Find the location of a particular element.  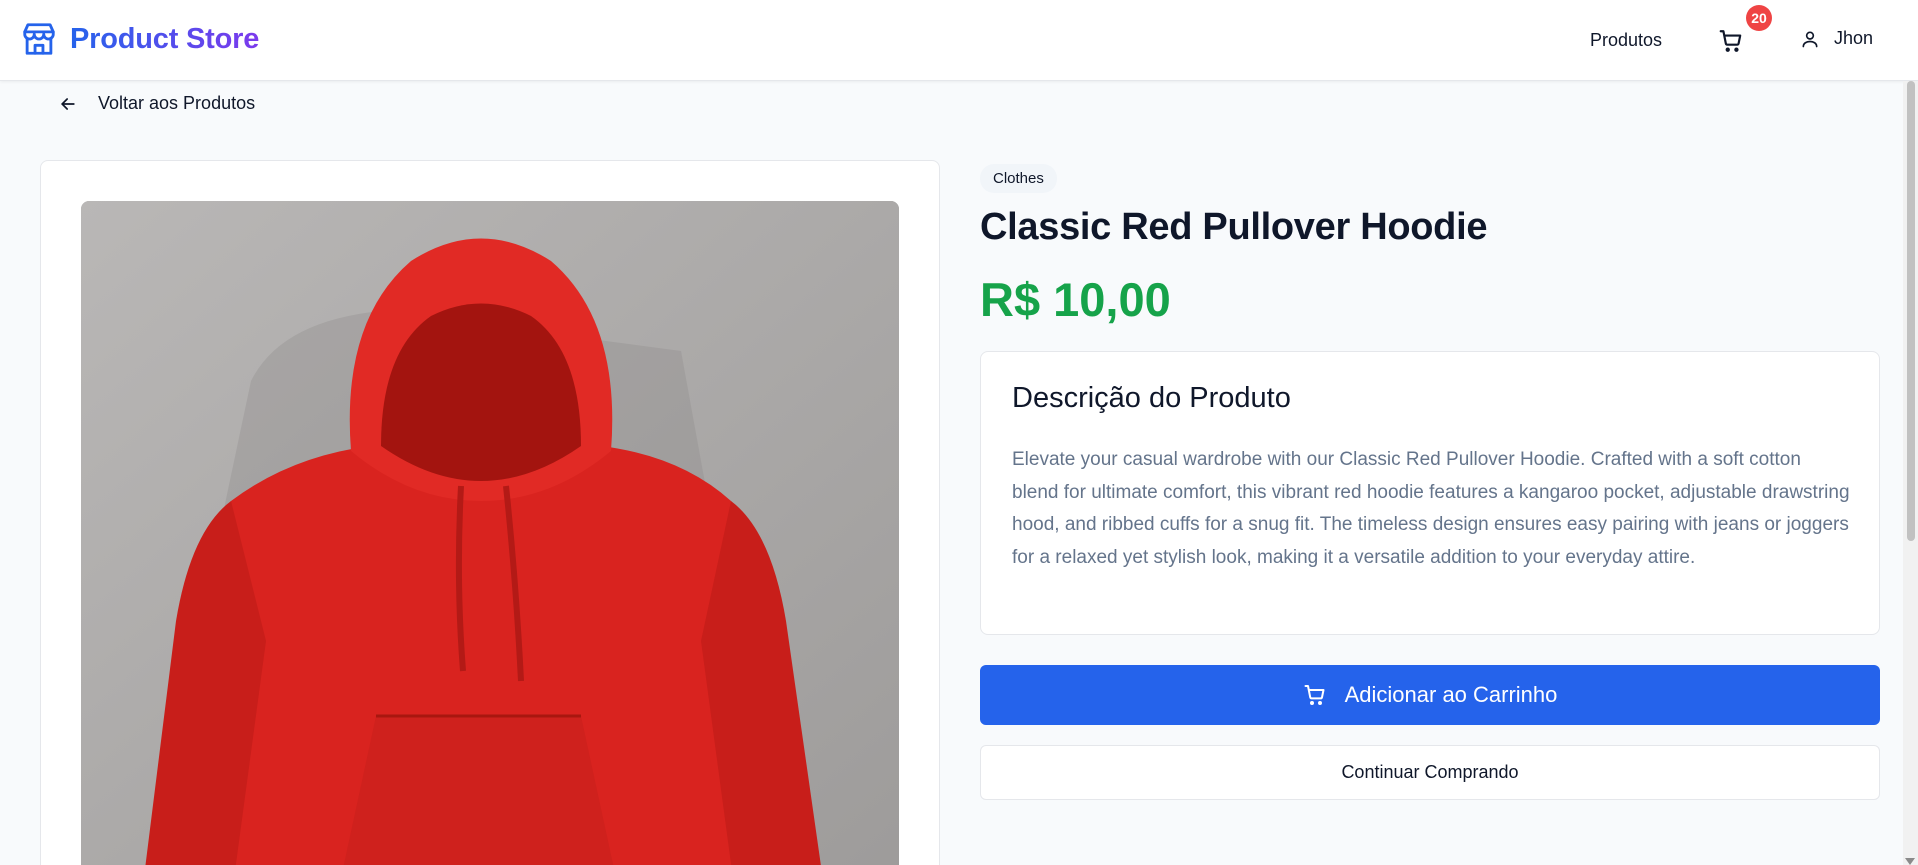

brand-logo-link: Product Store is located at coordinates (139, 39).